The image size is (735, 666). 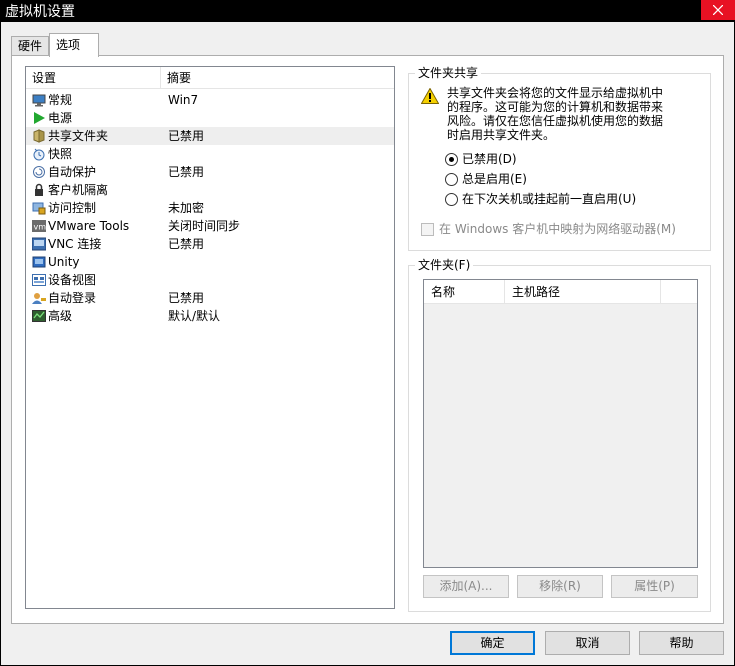 What do you see at coordinates (451, 159) in the screenshot?
I see `radio-disabled-dot` at bounding box center [451, 159].